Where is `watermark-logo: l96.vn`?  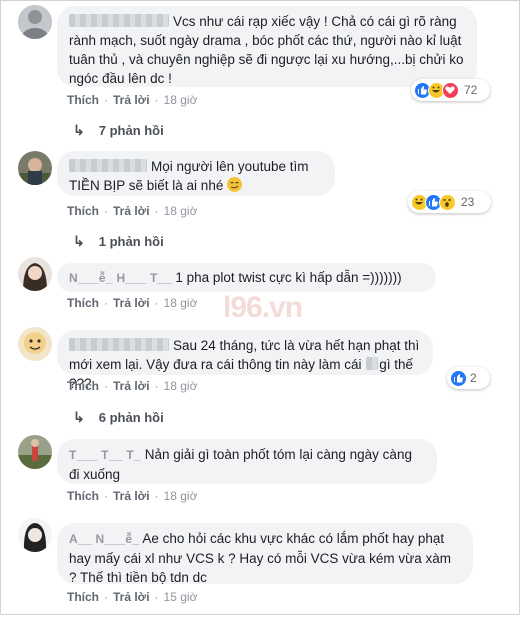
watermark-logo: l96.vn is located at coordinates (263, 307).